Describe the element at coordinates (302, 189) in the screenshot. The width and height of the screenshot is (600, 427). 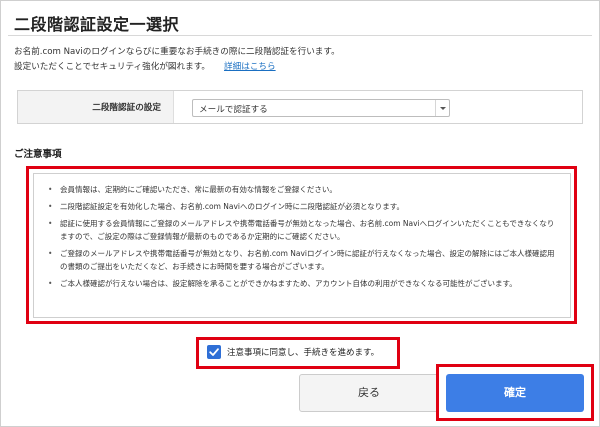
I see `note-item: 会員情報は、定期的にご確認いただき、常に最新の有効な情報をご登録ください。` at that location.